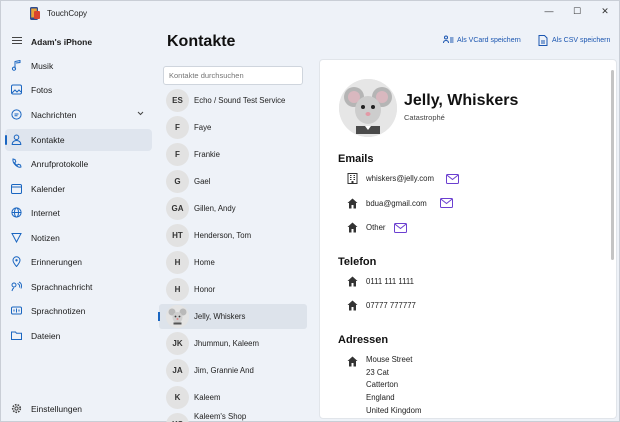 The image size is (620, 422). Describe the element at coordinates (16, 286) in the screenshot. I see `voicemail-icon` at that location.